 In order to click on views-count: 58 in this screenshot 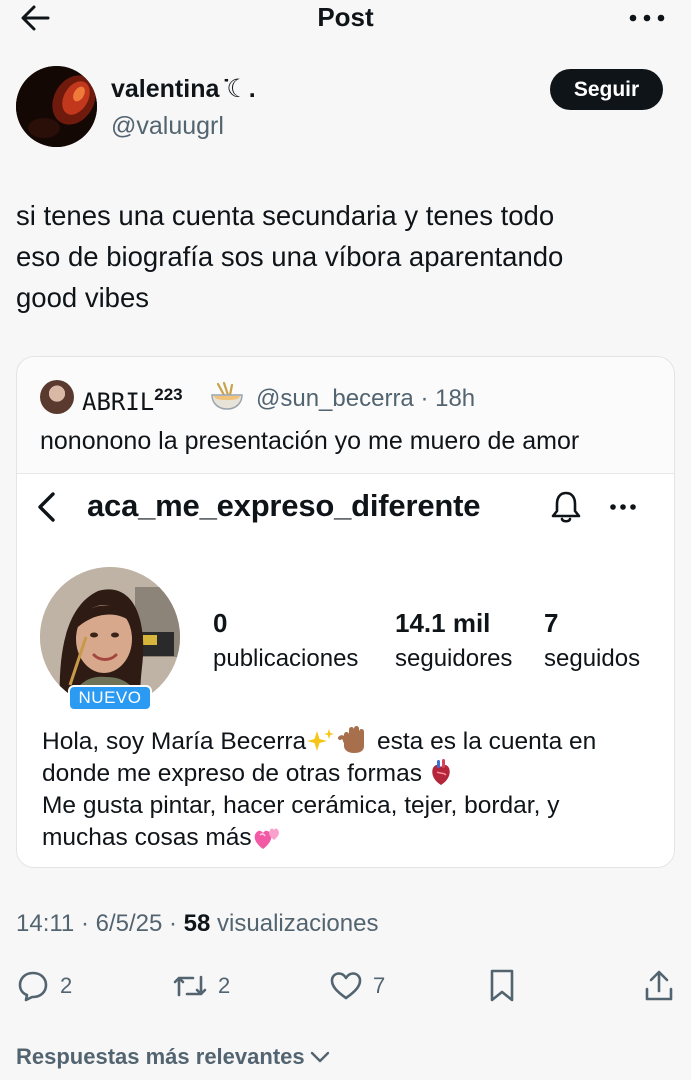, I will do `click(197, 923)`.